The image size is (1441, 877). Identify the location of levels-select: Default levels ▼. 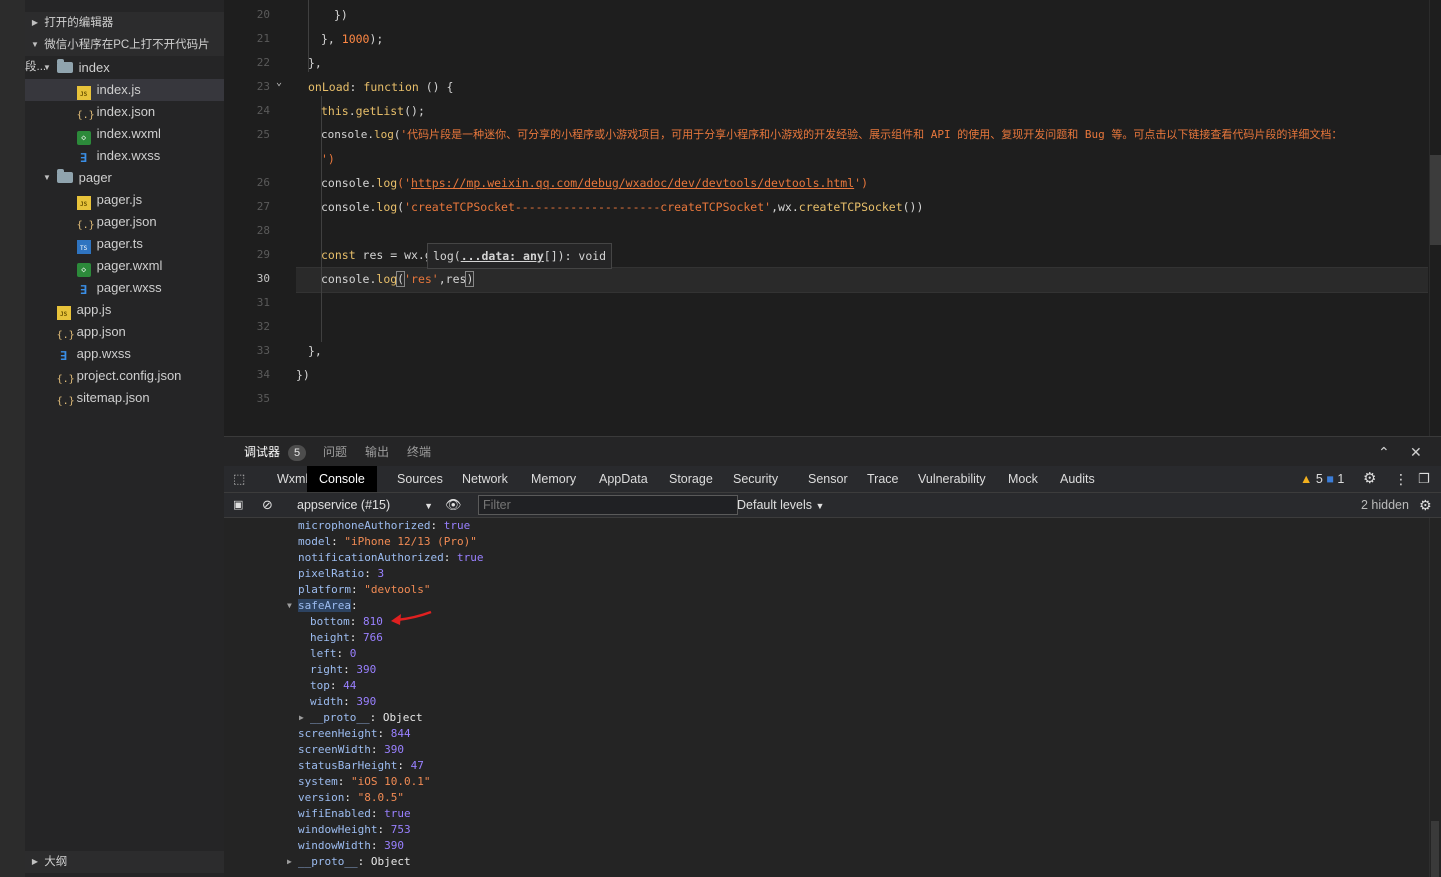
(780, 505).